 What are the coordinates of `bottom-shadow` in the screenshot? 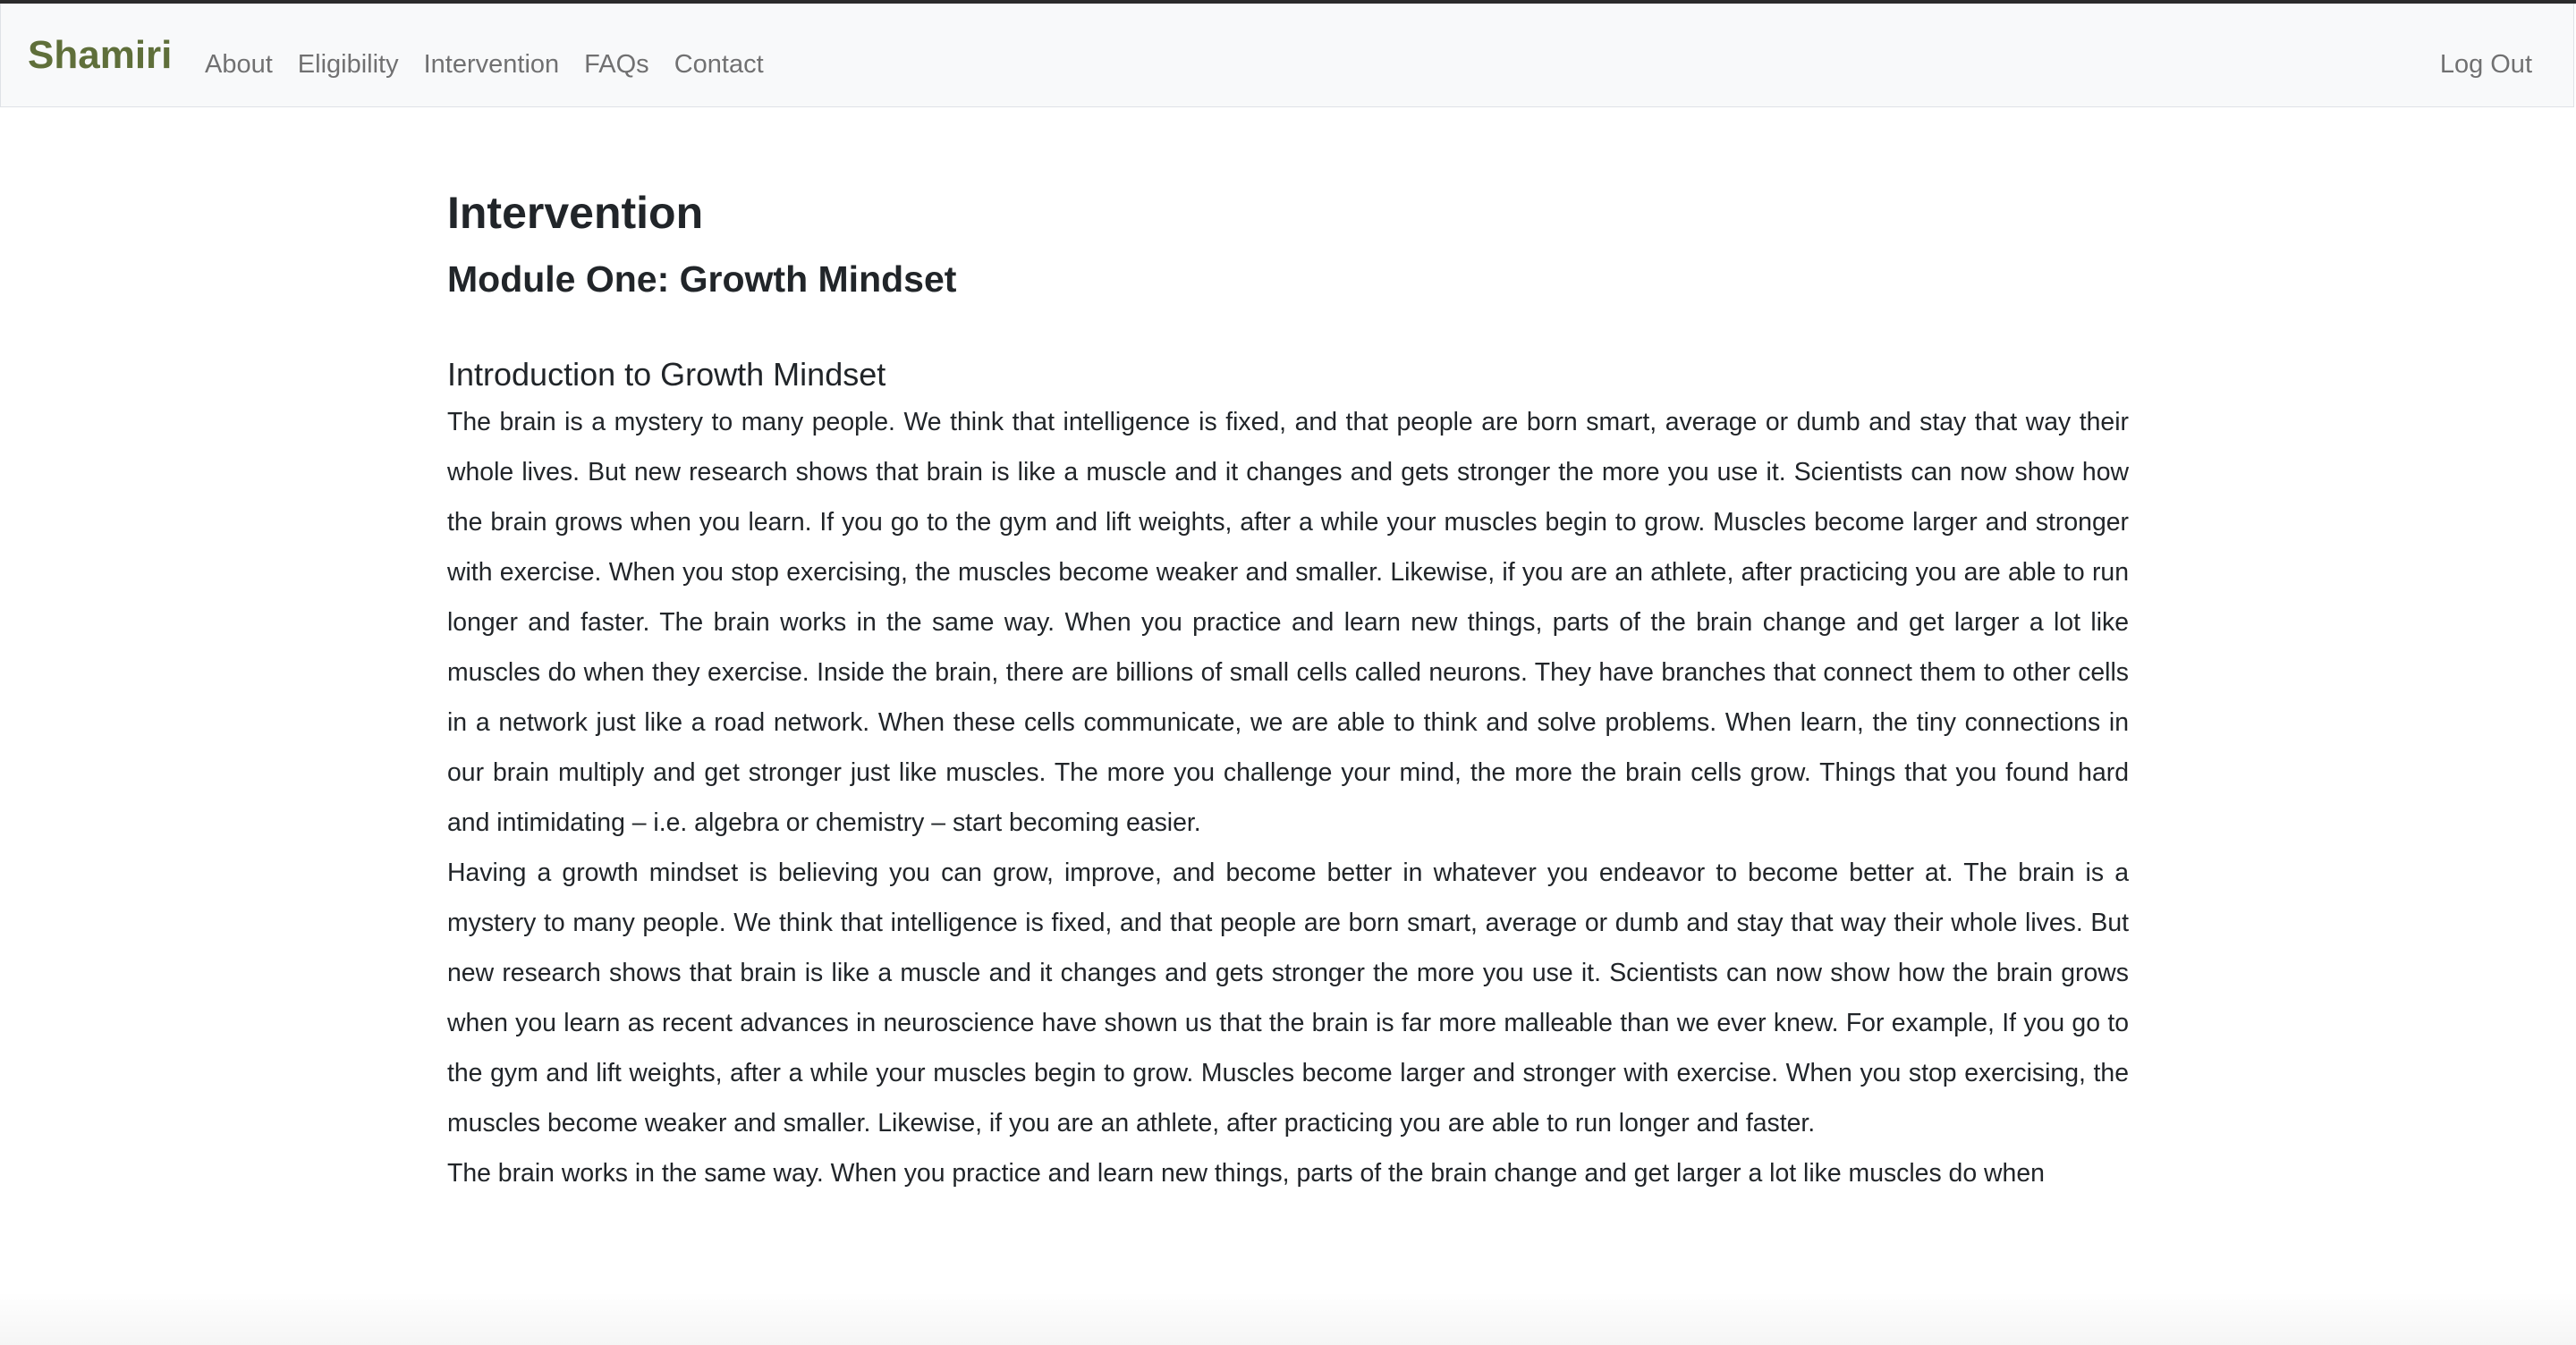 It's located at (1288, 1318).